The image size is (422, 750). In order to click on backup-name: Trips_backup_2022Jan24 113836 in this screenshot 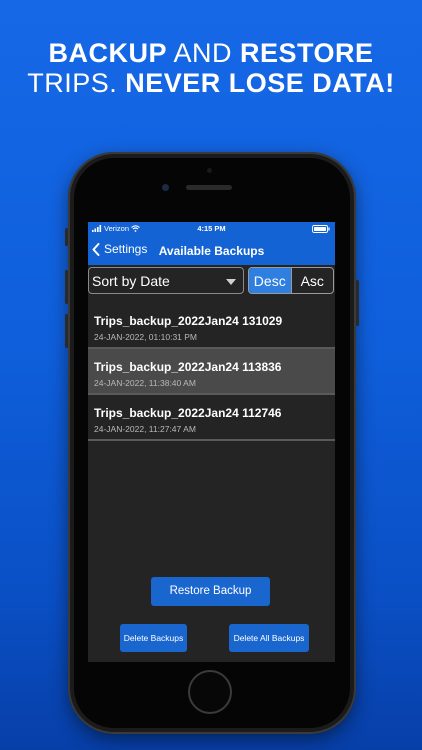, I will do `click(188, 367)`.